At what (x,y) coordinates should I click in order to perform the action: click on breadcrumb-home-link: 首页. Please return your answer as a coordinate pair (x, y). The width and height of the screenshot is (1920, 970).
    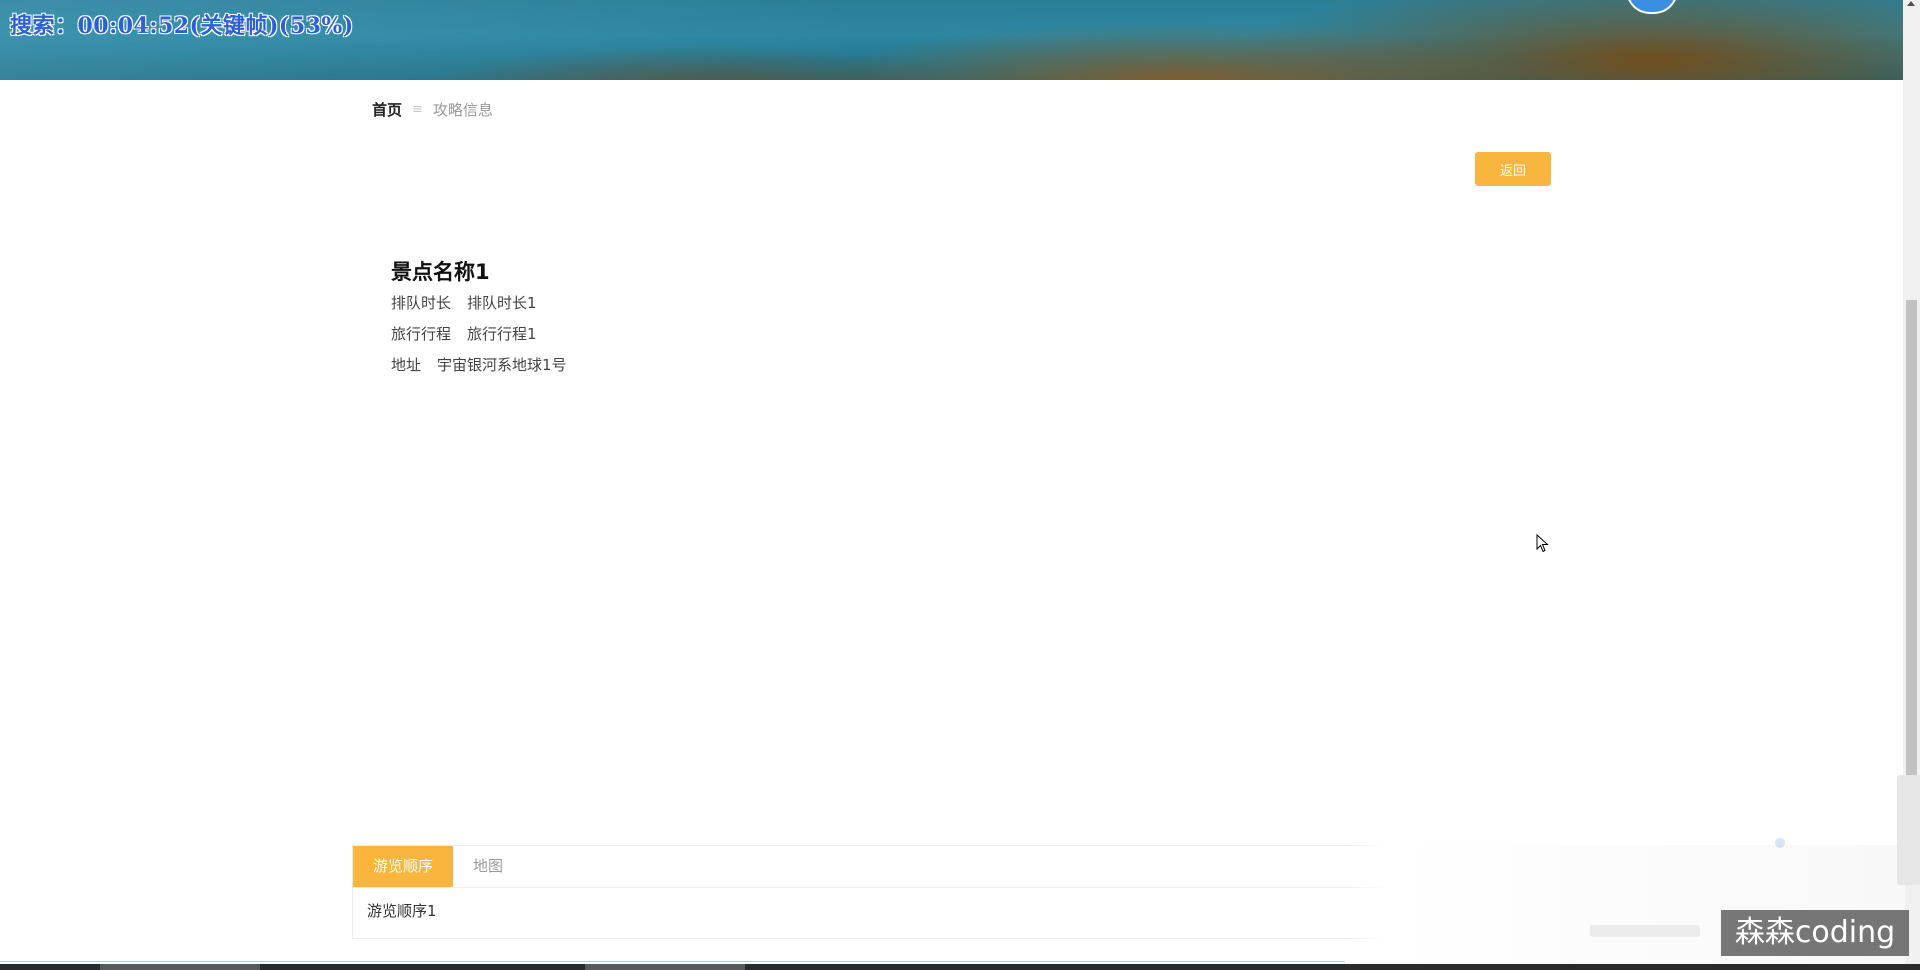
    Looking at the image, I should click on (387, 109).